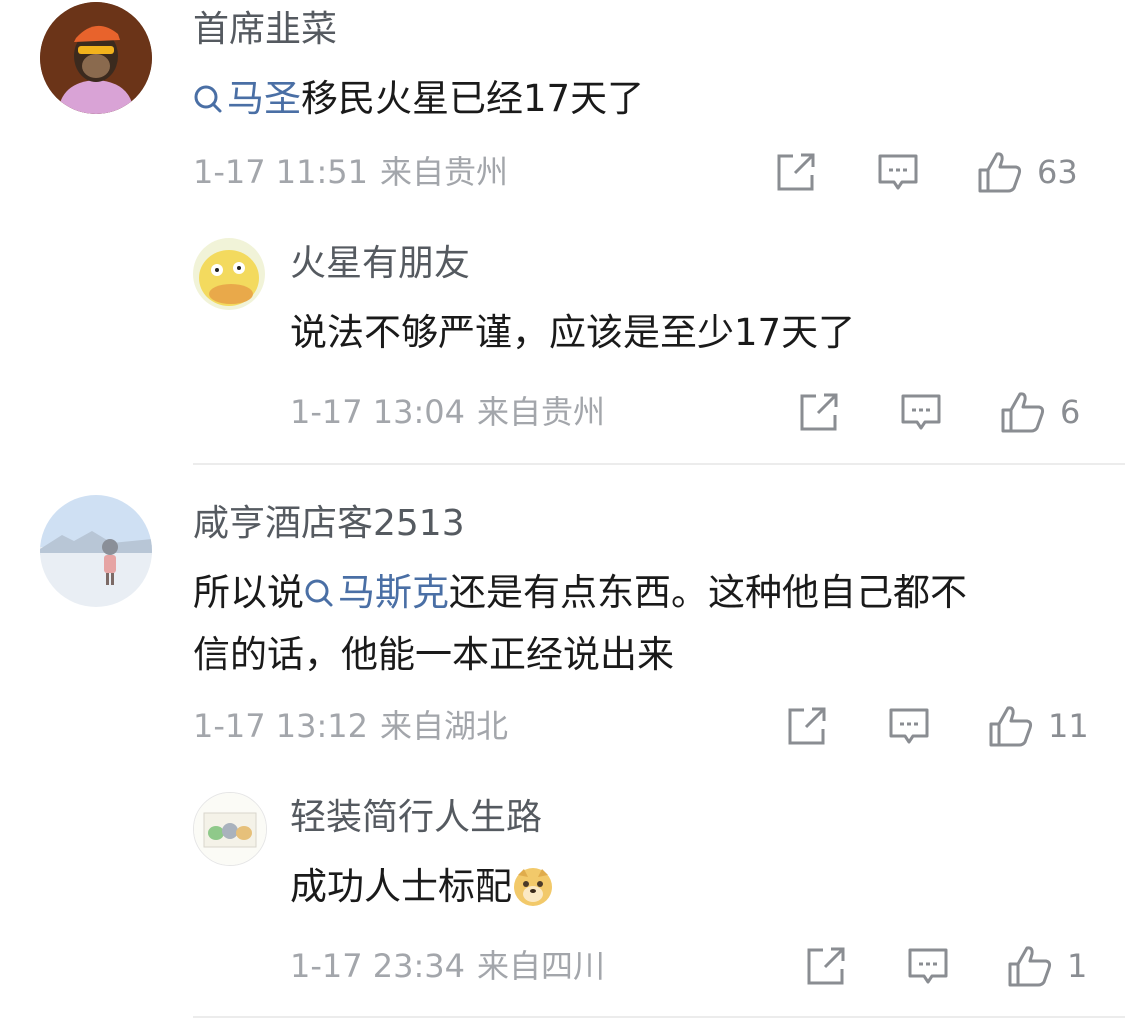 This screenshot has width=1125, height=1018. Describe the element at coordinates (708, 592) in the screenshot. I see `comment-body-suffix: 还是有点东西。这种他自己都不` at that location.